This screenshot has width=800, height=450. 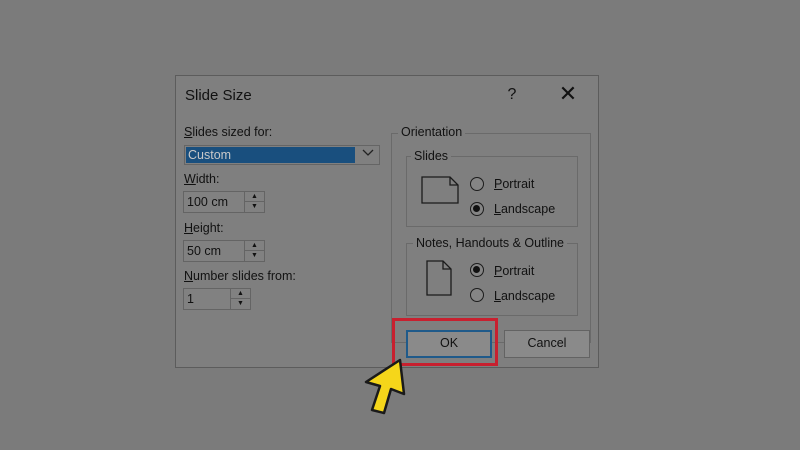 I want to click on close-icon: ✕, so click(x=568, y=95).